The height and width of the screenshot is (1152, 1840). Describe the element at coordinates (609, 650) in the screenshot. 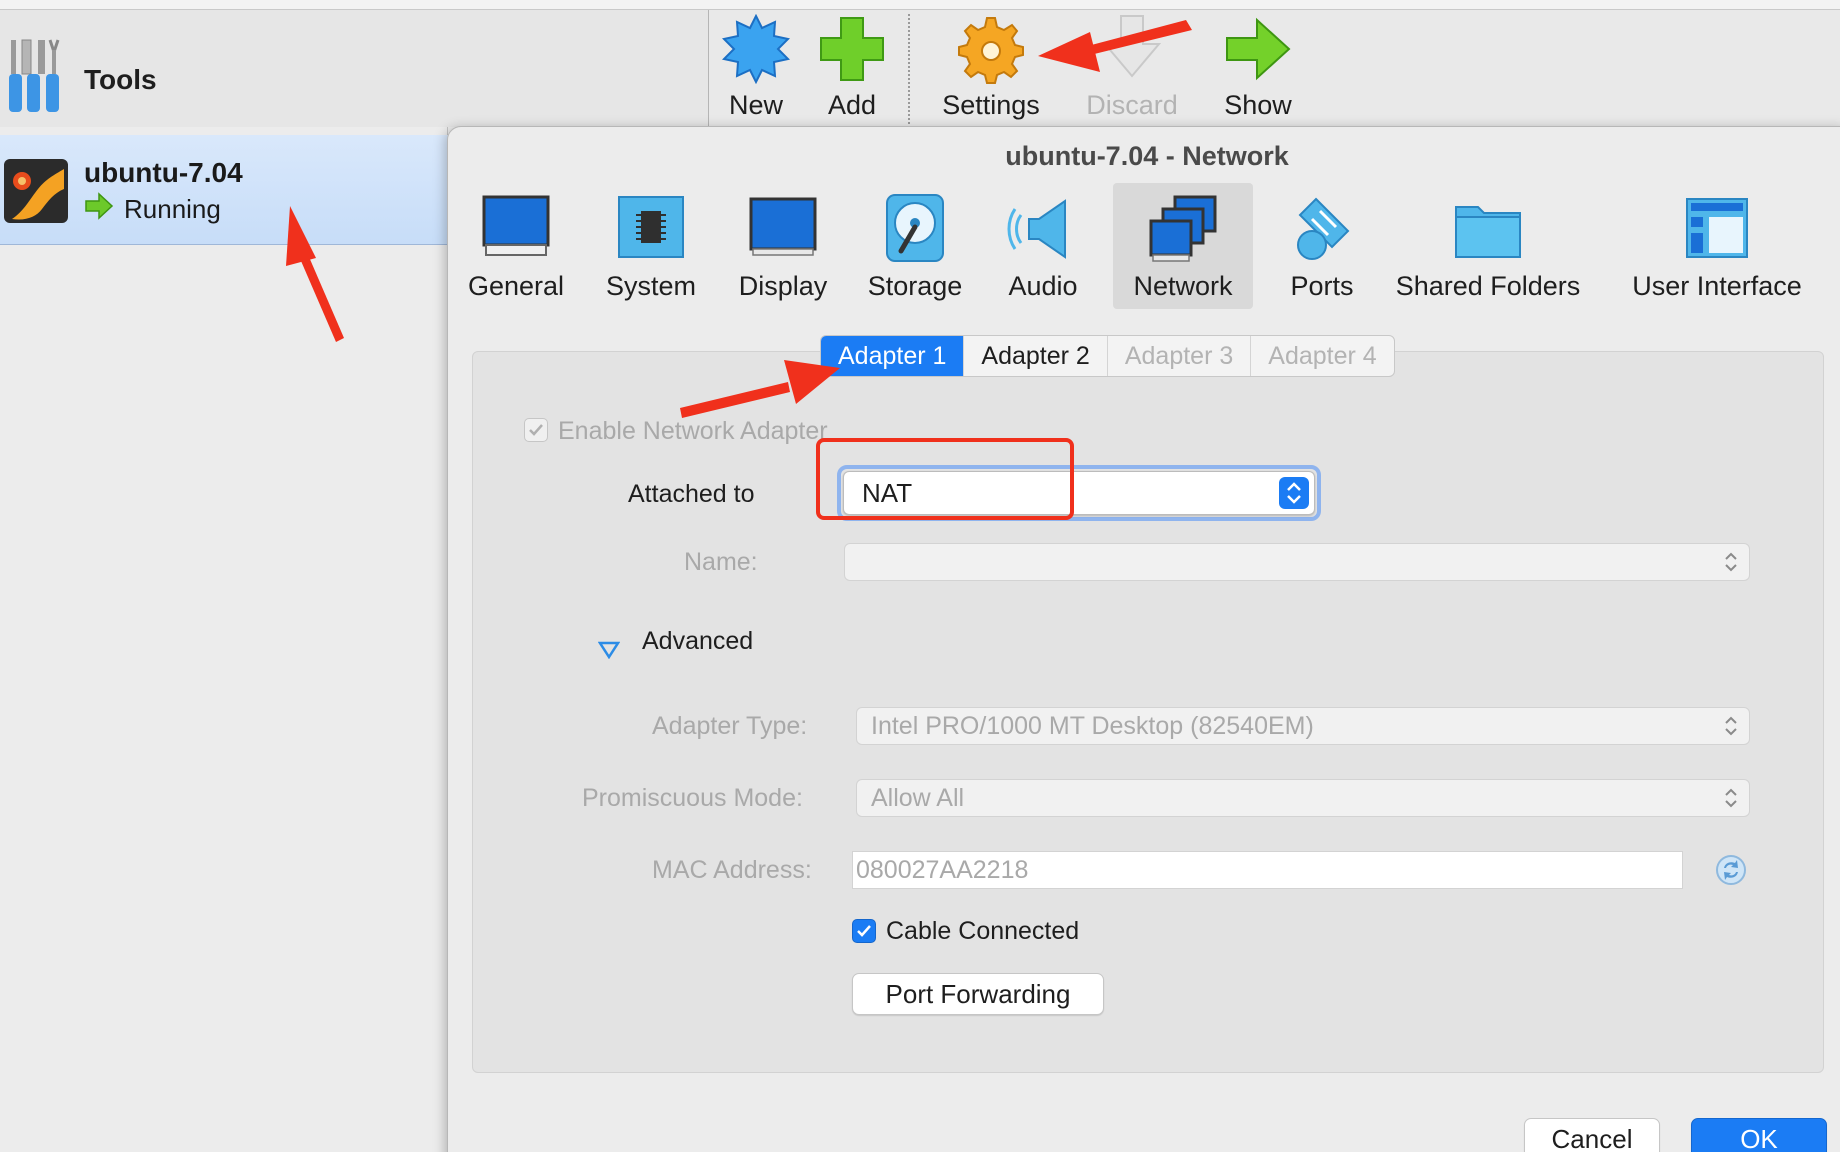

I see `disclosure-triangle-icon` at that location.